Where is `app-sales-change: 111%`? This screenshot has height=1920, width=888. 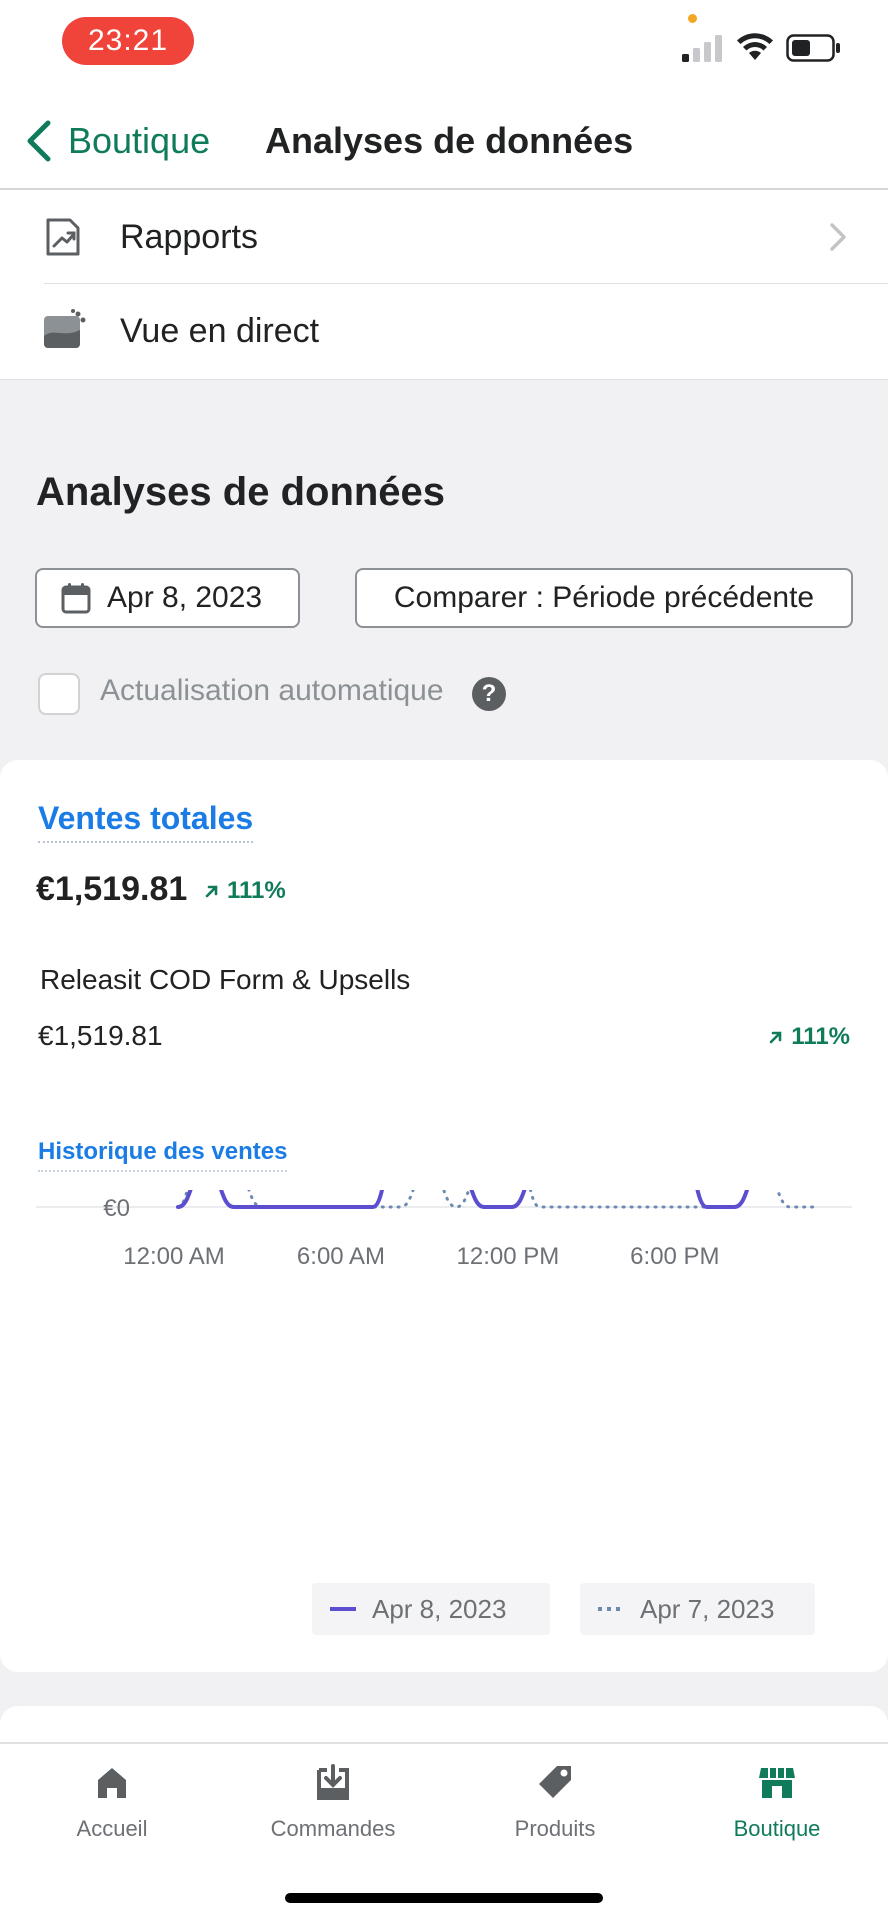
app-sales-change: 111% is located at coordinates (809, 1037).